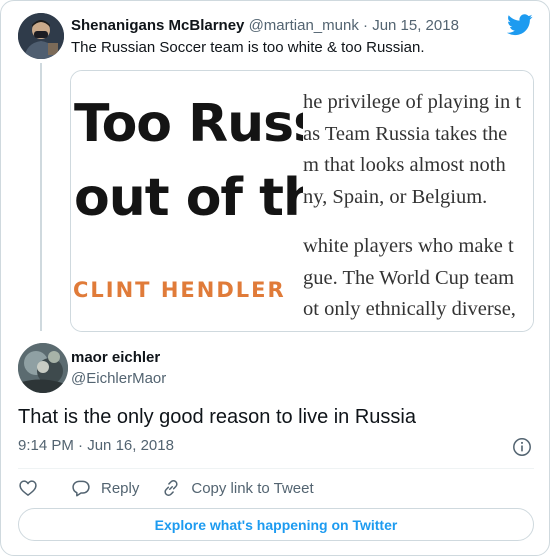 The height and width of the screenshot is (556, 550). I want to click on like-button, so click(28, 488).